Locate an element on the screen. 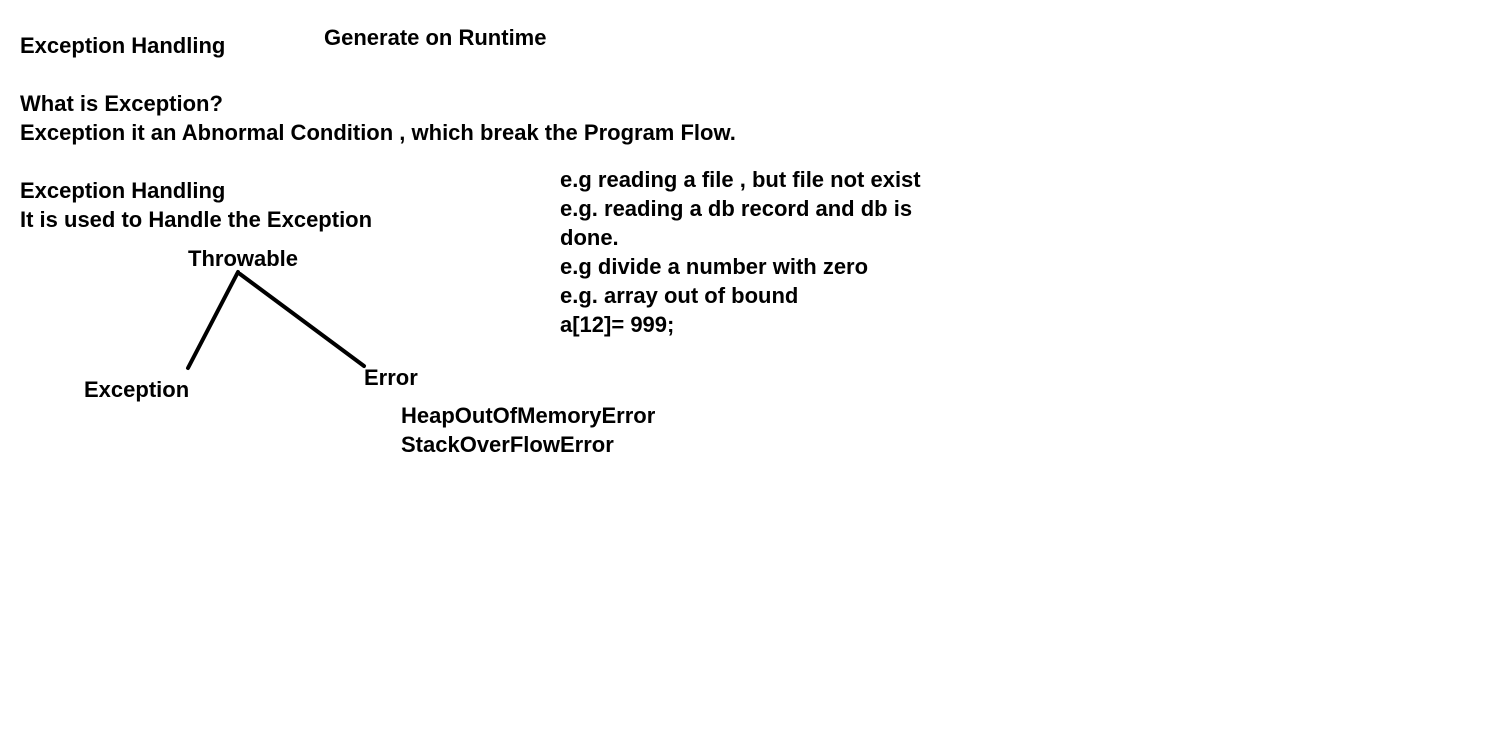 The width and height of the screenshot is (1508, 742). connector-throwable-exception is located at coordinates (213, 320).